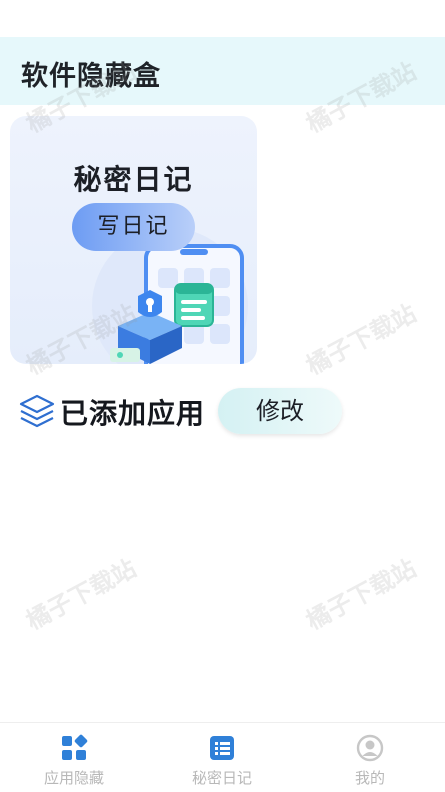  Describe the element at coordinates (75, 747) in the screenshot. I see `grid-icon` at that location.